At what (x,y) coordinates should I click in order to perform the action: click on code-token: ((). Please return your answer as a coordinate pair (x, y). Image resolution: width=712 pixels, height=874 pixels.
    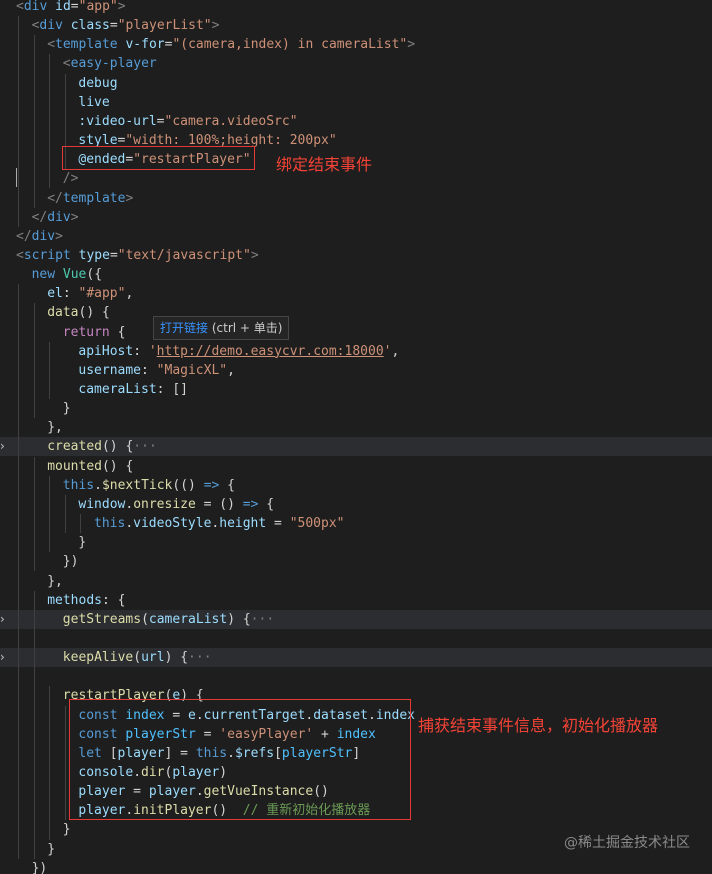
    Looking at the image, I should click on (188, 485).